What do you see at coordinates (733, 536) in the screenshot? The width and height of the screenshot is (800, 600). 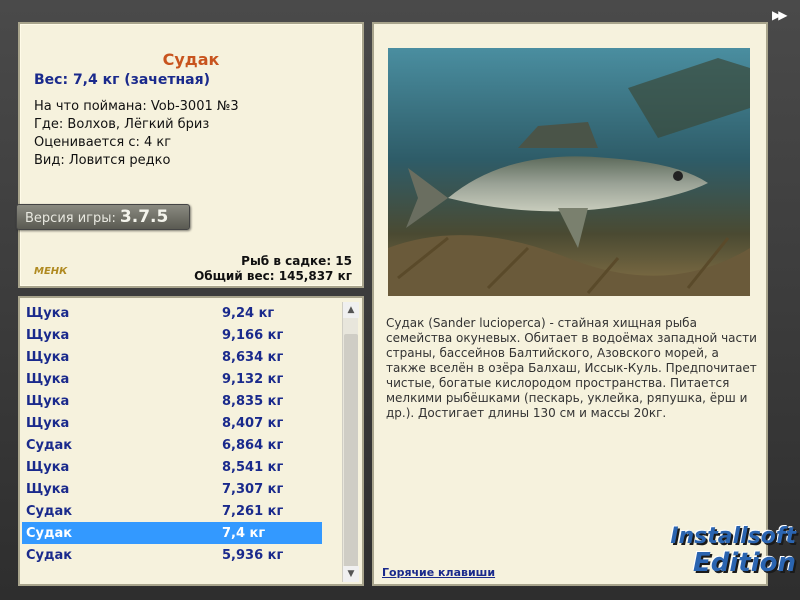 I see `watermark-line1: Installsoft` at bounding box center [733, 536].